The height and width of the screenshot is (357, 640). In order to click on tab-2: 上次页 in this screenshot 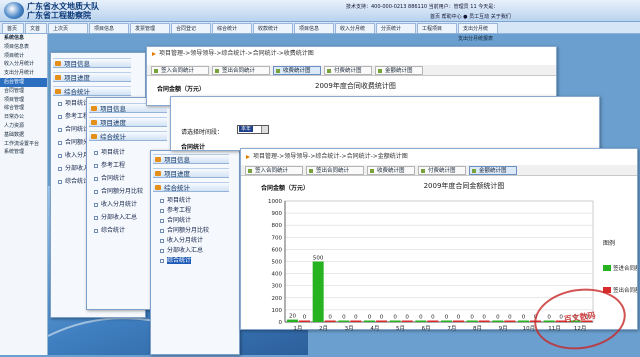, I will do `click(68, 28)`.